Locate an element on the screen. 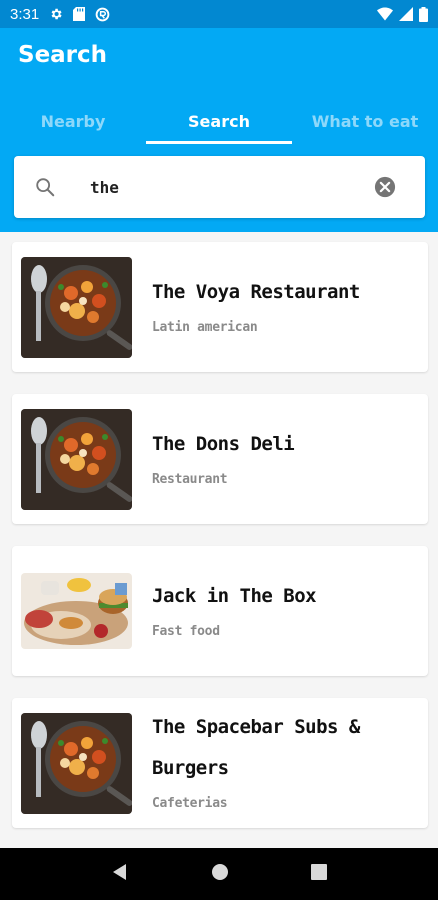  battery-icon is located at coordinates (423, 14).